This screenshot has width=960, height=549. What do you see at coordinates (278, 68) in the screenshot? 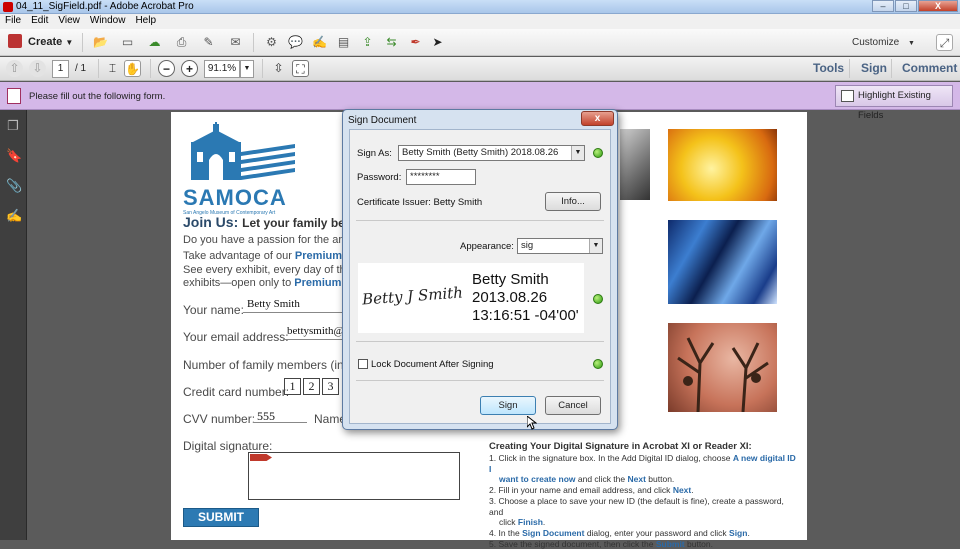
I see `fit-page-icon: ⇳` at bounding box center [278, 68].